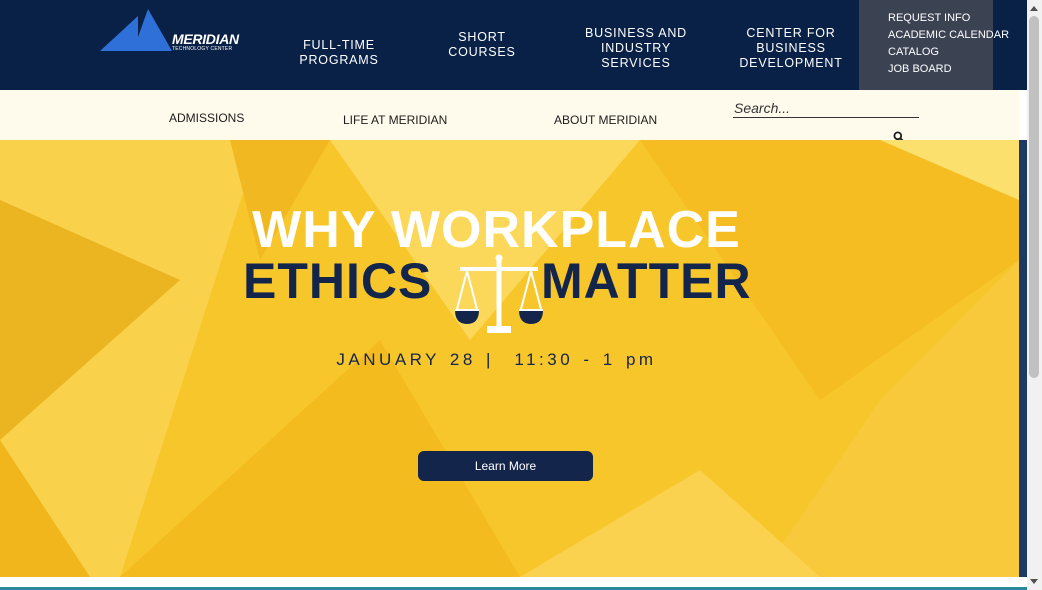  What do you see at coordinates (1034, 581) in the screenshot?
I see `scroll-down-arrow-icon` at bounding box center [1034, 581].